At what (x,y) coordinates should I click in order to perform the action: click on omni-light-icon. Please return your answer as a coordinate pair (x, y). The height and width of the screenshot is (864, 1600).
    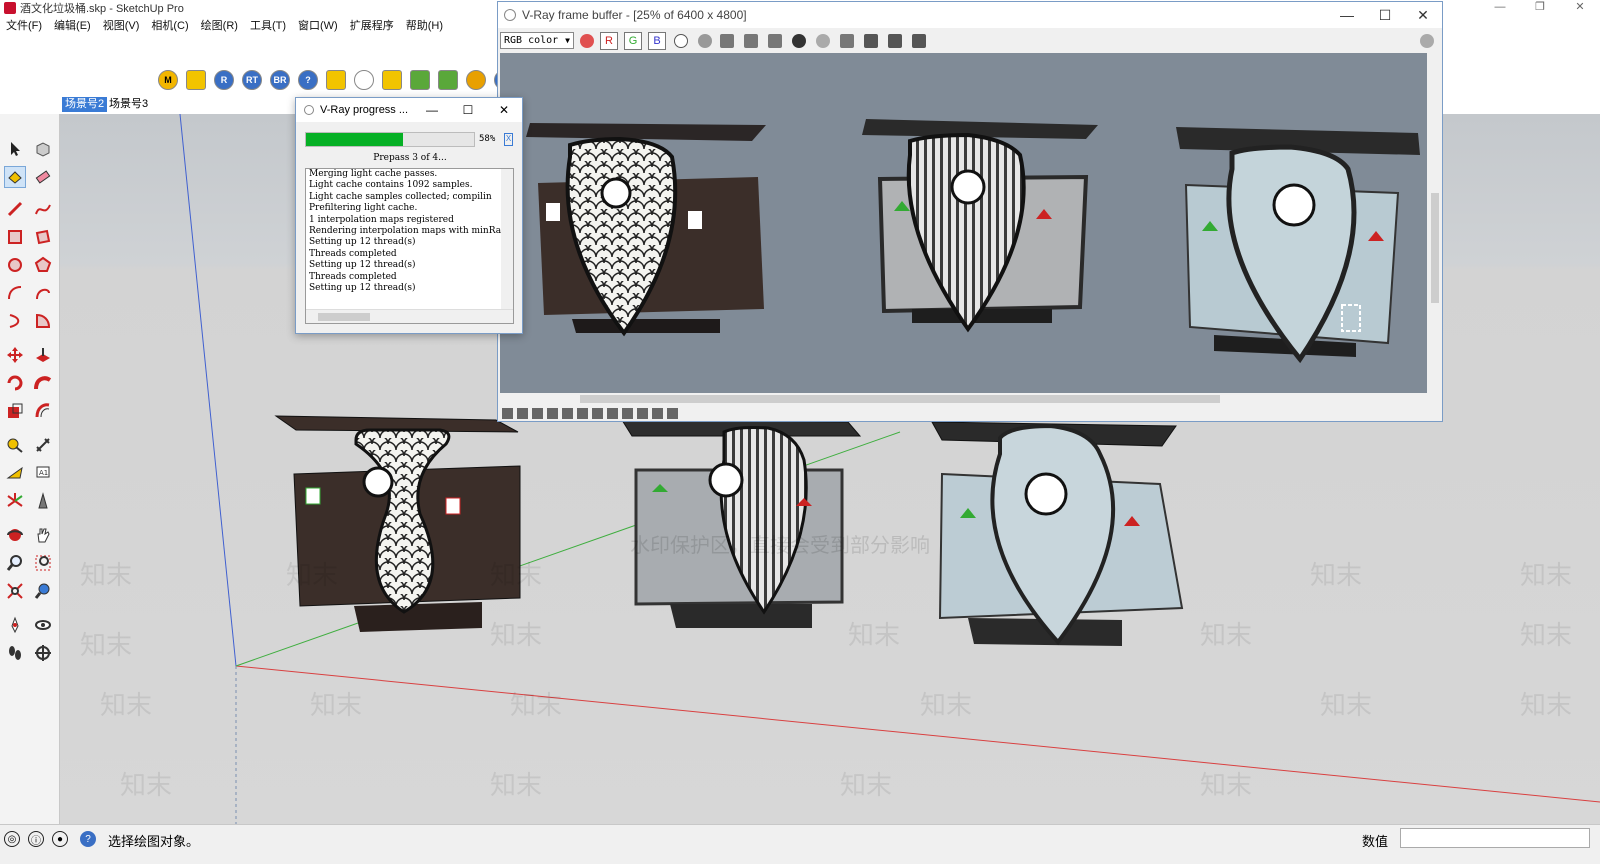
    Looking at the image, I should click on (392, 80).